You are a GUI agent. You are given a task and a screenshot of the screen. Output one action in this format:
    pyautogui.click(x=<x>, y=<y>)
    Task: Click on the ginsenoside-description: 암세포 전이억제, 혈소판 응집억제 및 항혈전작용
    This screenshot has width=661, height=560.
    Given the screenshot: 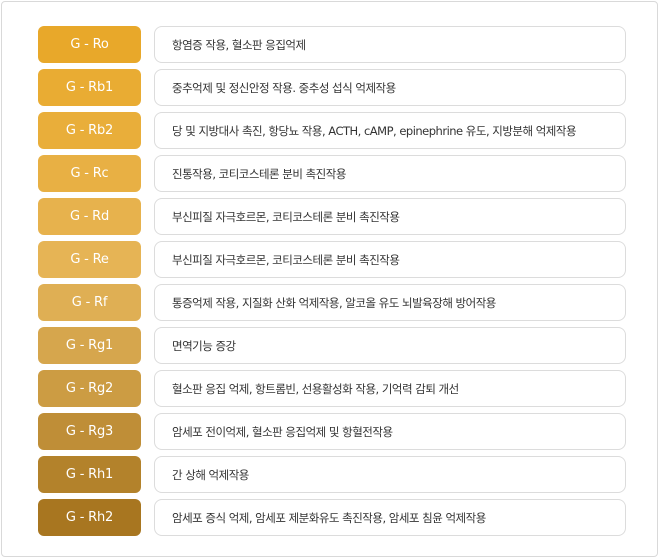 What is the action you would take?
    pyautogui.click(x=390, y=431)
    